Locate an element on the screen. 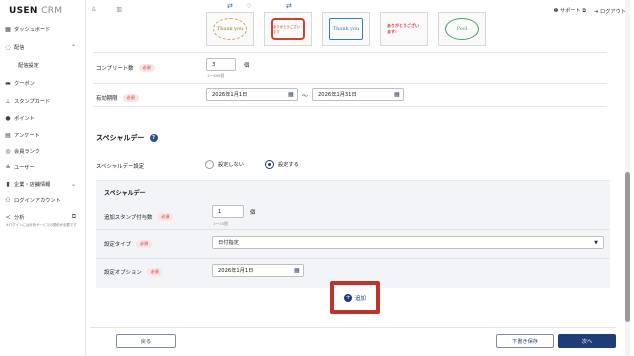  sidebar-item-account: ⚇ ログインアカウント is located at coordinates (43, 200).